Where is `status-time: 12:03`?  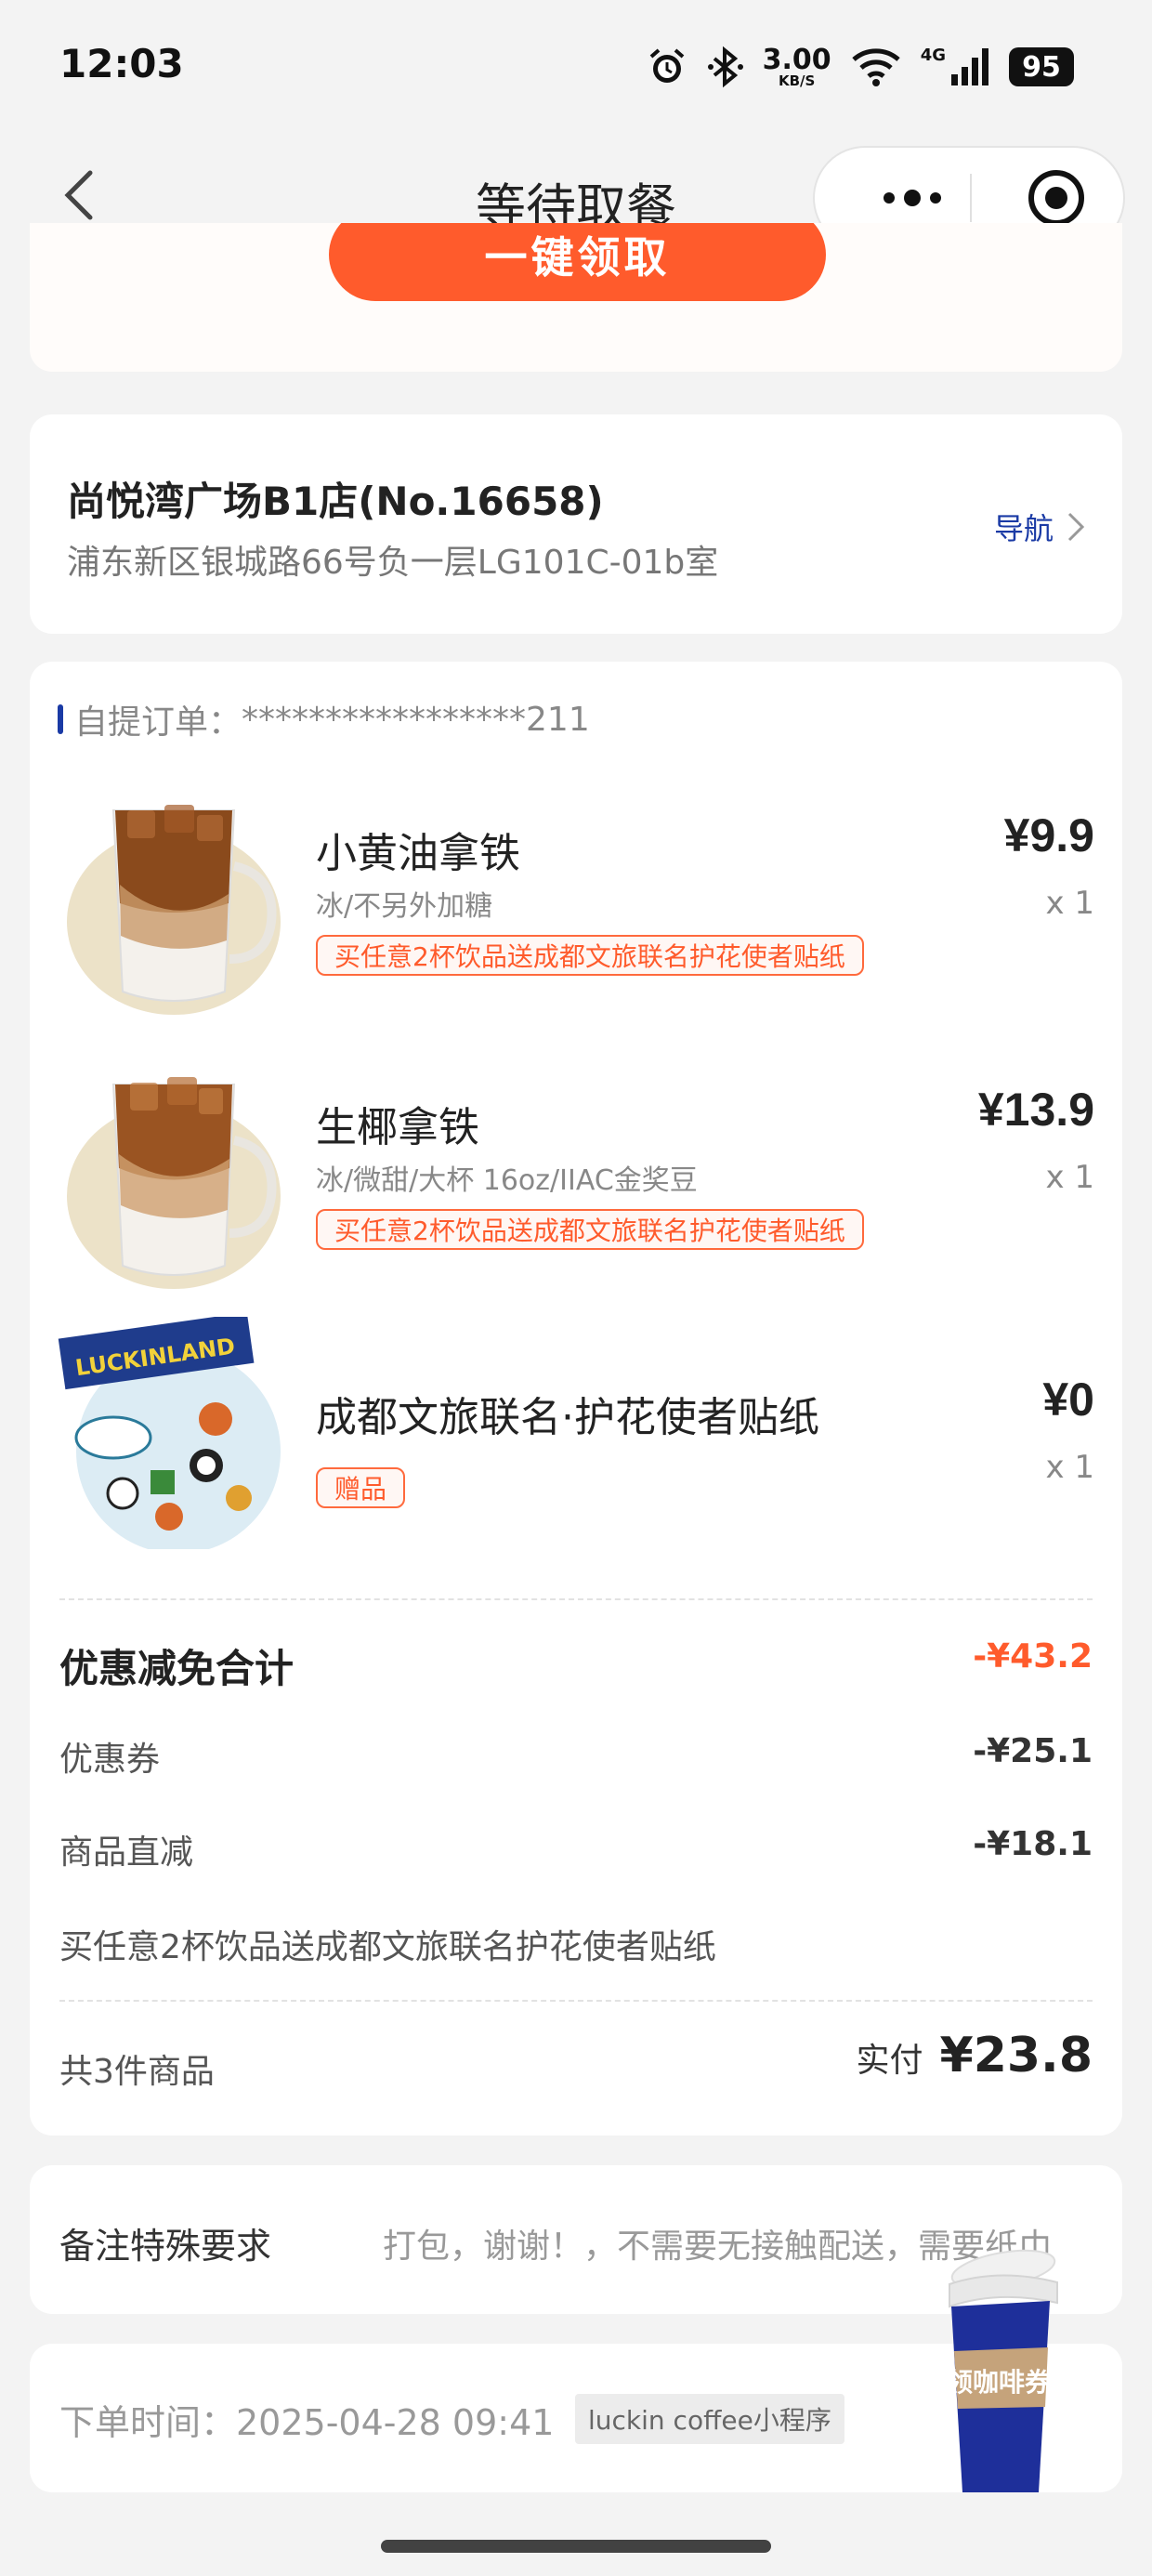
status-time: 12:03 is located at coordinates (121, 63).